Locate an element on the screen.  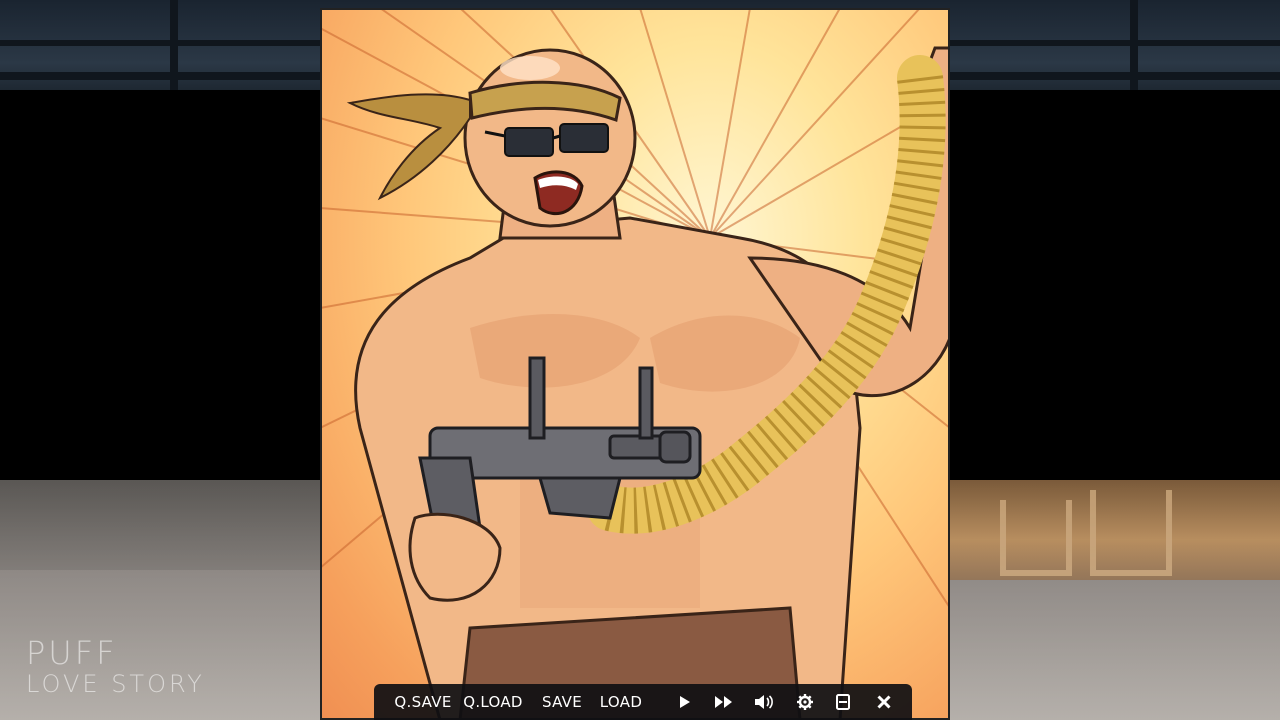
play-icon is located at coordinates (685, 702).